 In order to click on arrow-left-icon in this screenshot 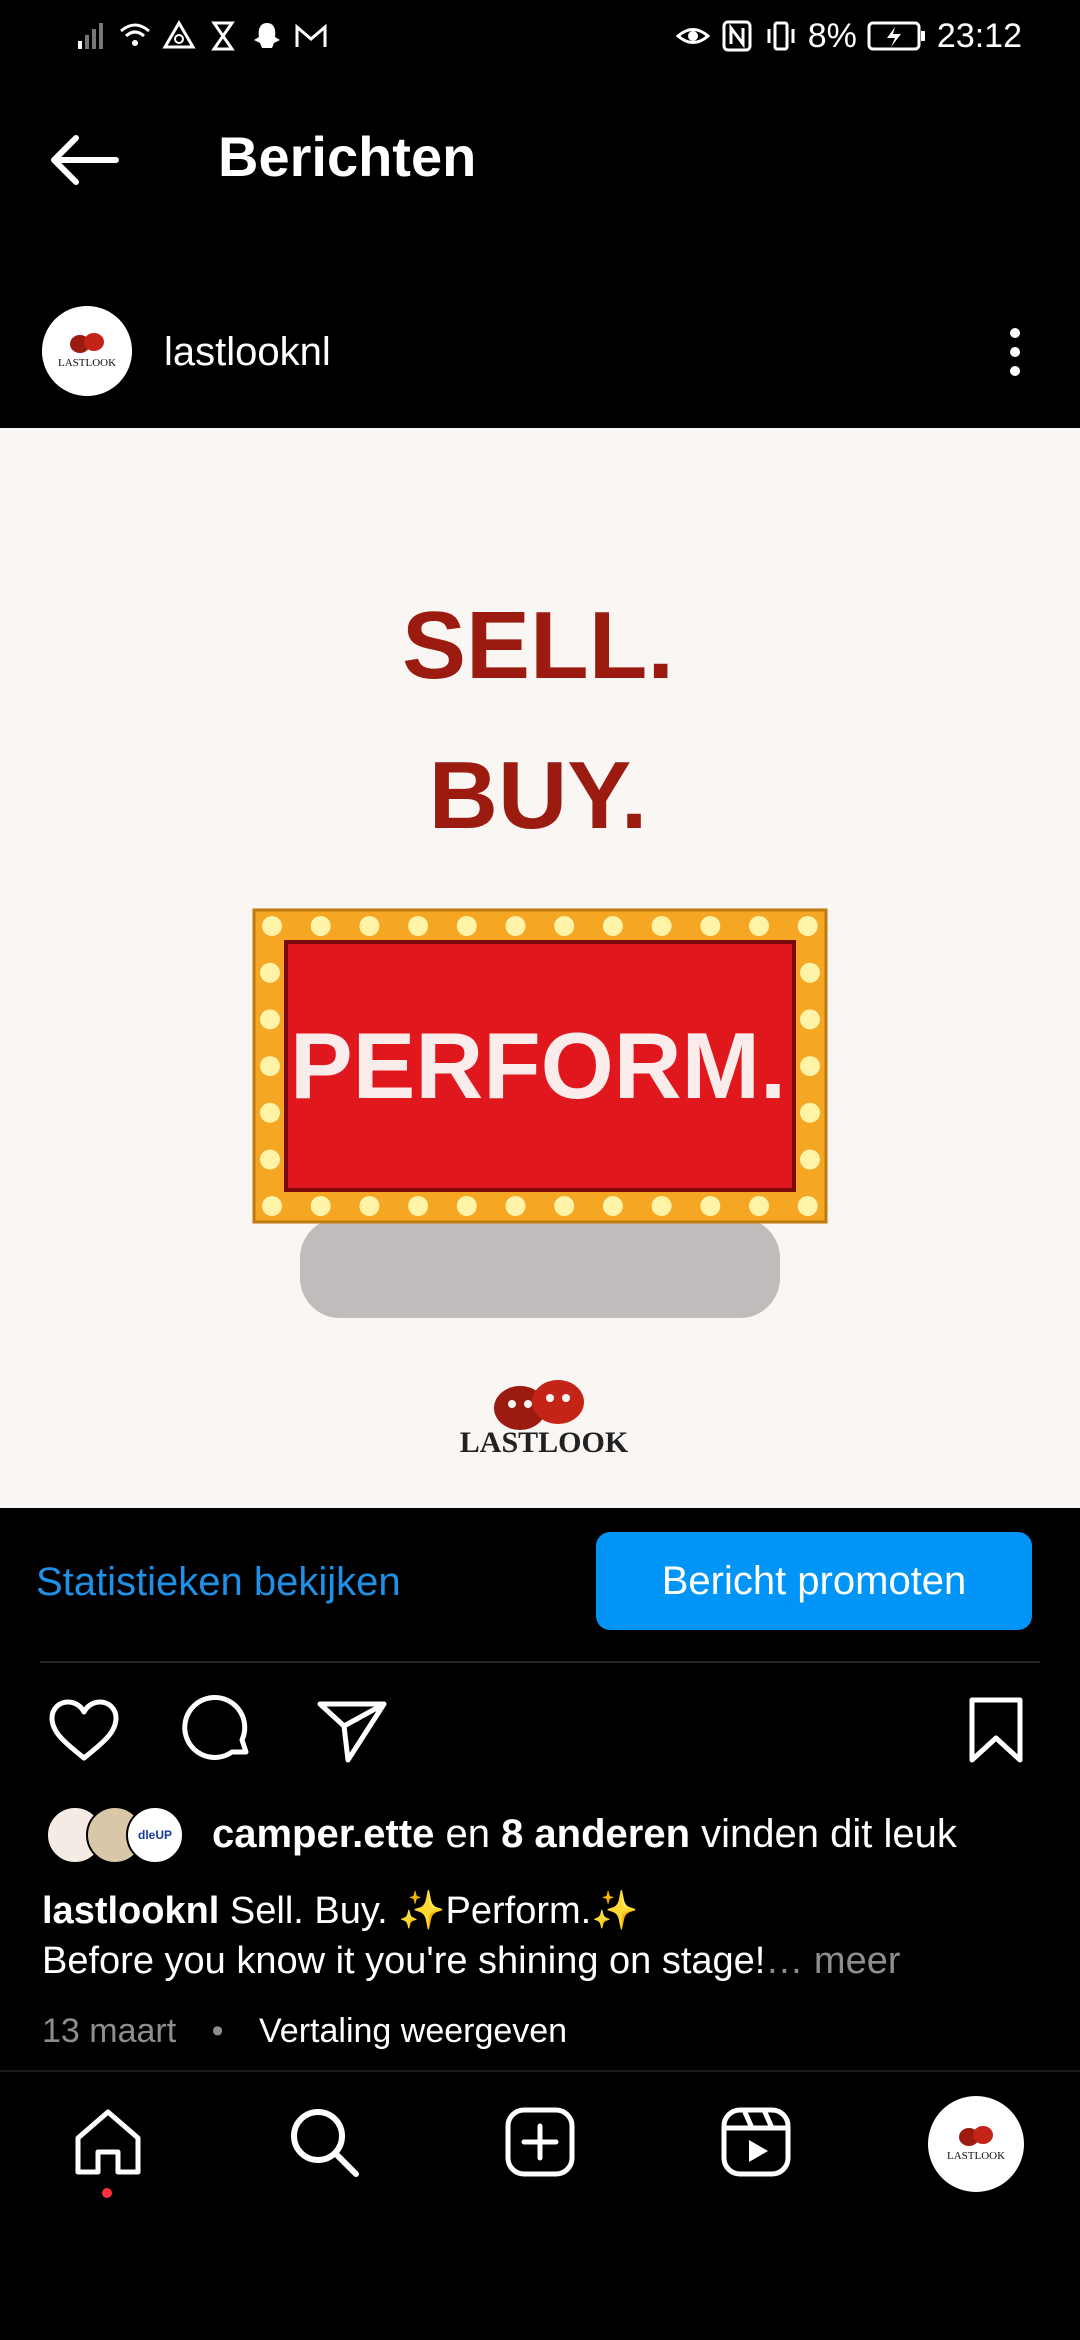, I will do `click(85, 160)`.